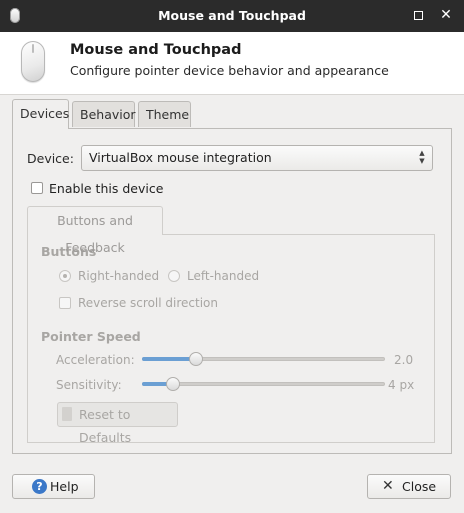 This screenshot has width=464, height=513. I want to click on left-handed-radio, so click(174, 276).